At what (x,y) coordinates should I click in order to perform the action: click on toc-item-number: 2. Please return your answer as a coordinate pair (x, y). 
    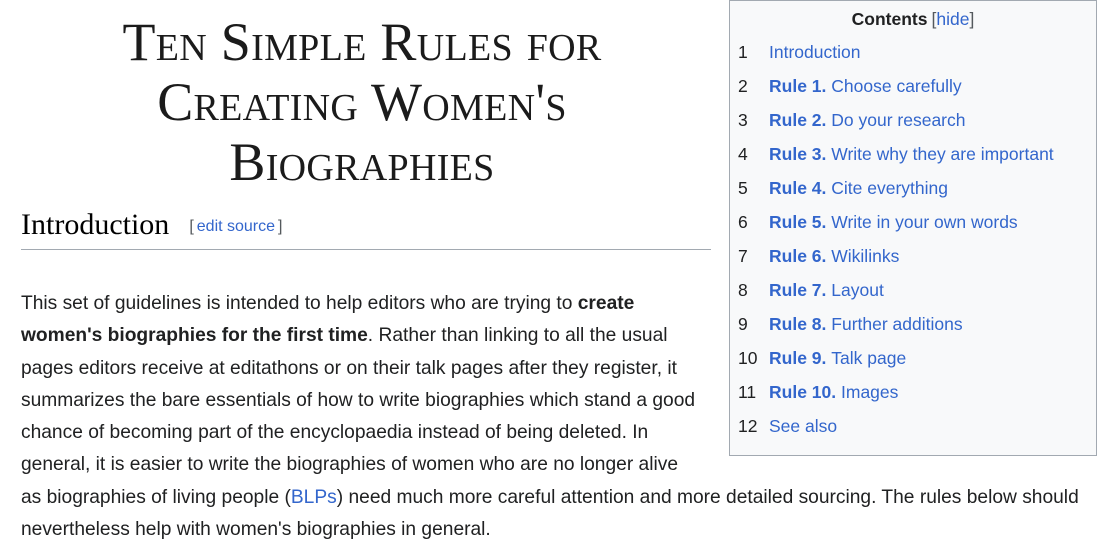
    Looking at the image, I should click on (743, 86).